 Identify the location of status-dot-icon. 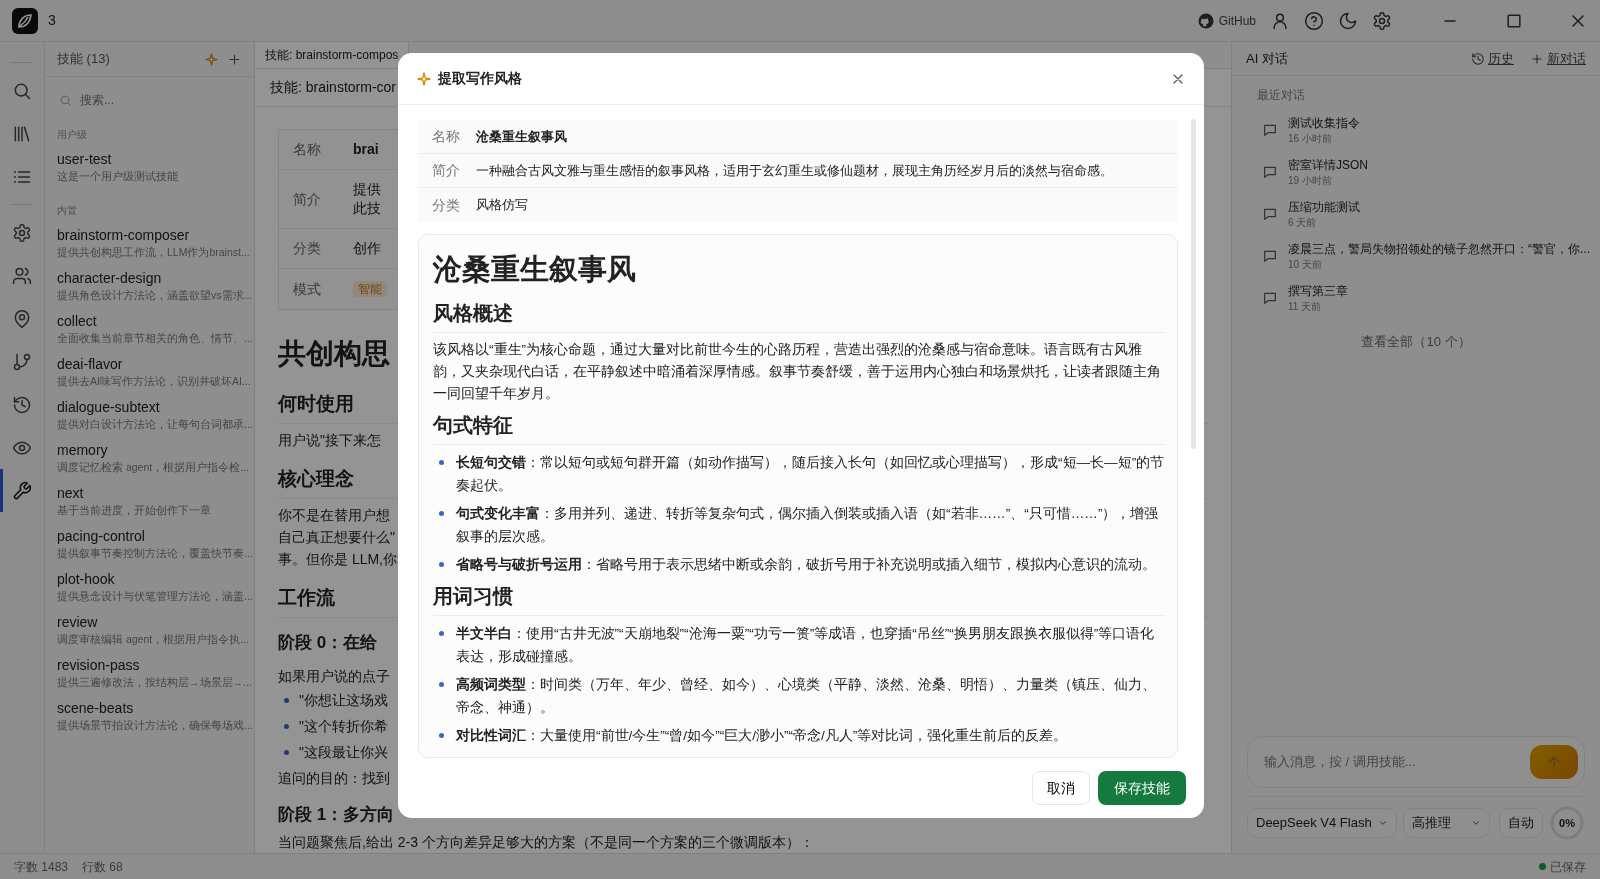
(1542, 866).